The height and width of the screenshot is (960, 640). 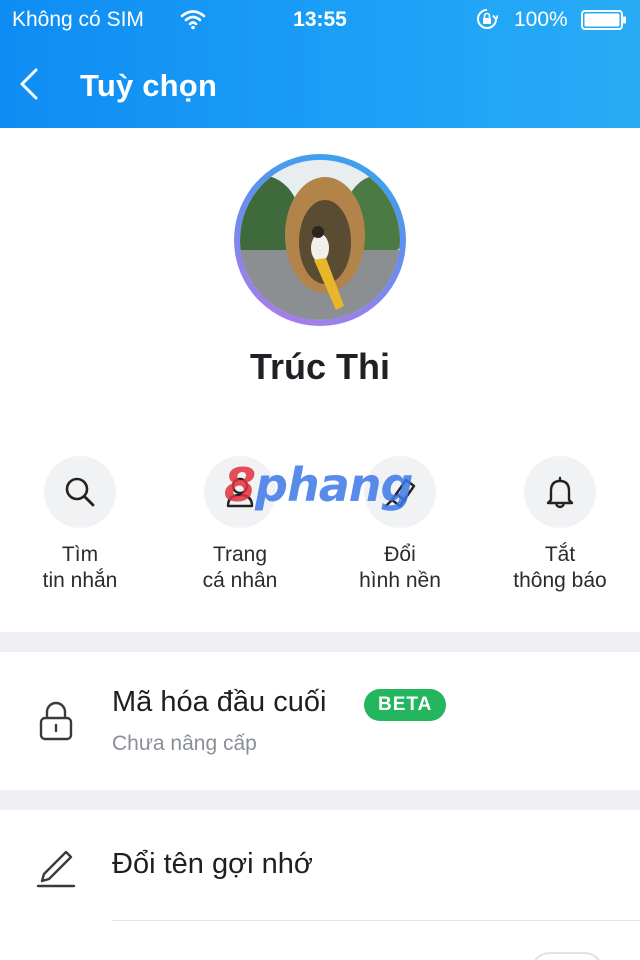 I want to click on action-label-line: thông báo, so click(x=560, y=580).